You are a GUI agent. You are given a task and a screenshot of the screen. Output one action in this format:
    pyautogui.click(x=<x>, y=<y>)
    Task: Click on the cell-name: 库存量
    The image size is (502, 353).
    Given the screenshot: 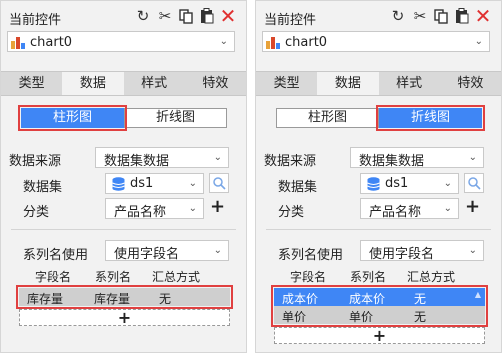 What is the action you would take?
    pyautogui.click(x=112, y=299)
    